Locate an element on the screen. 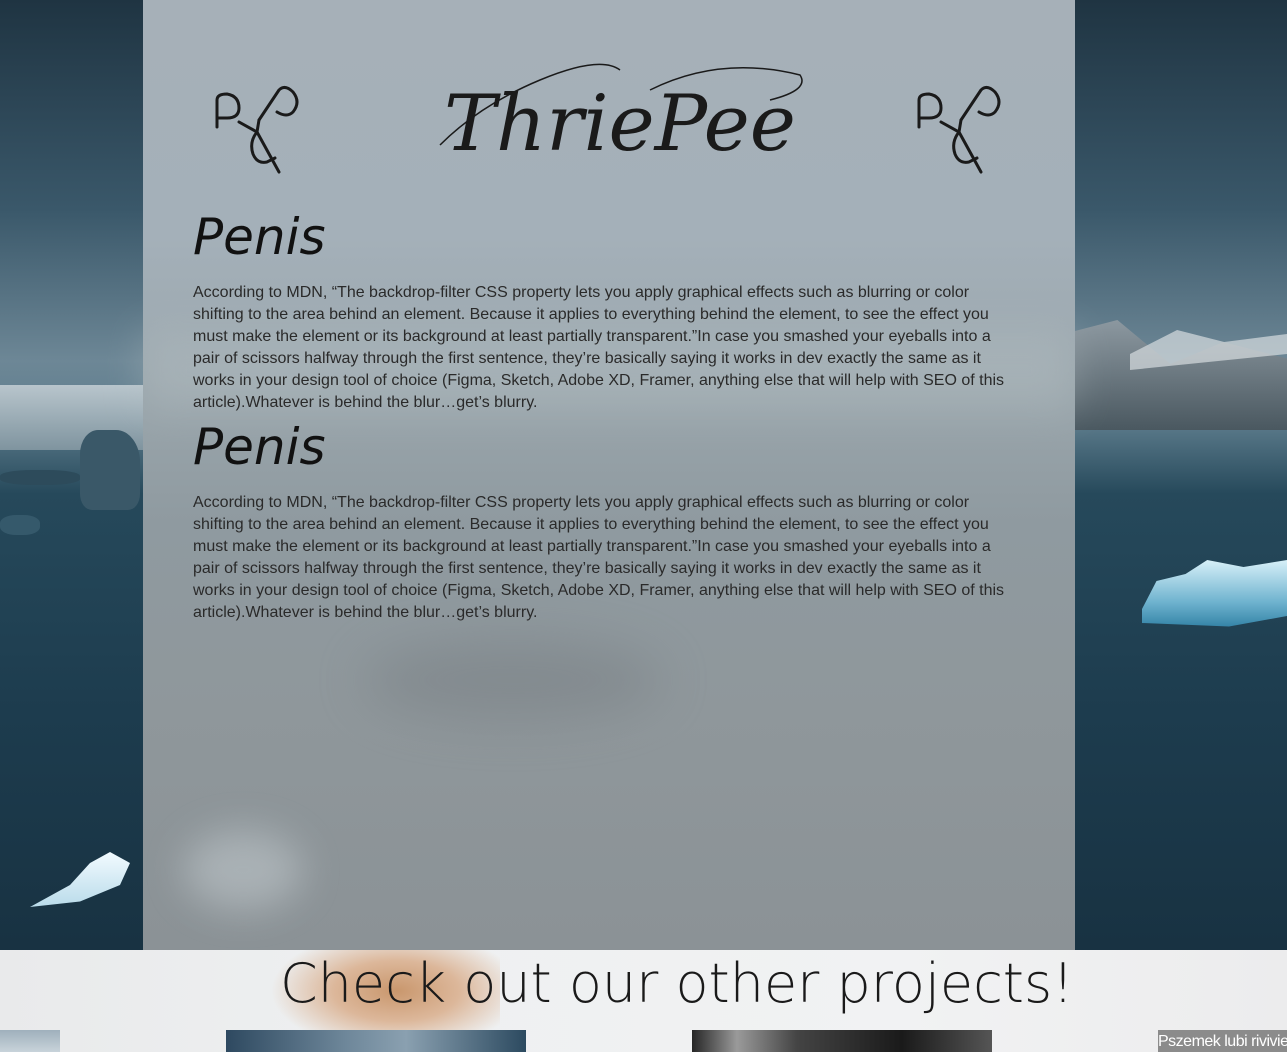 The height and width of the screenshot is (1052, 1287). projects-heading: Check out our other projects! is located at coordinates (677, 983).